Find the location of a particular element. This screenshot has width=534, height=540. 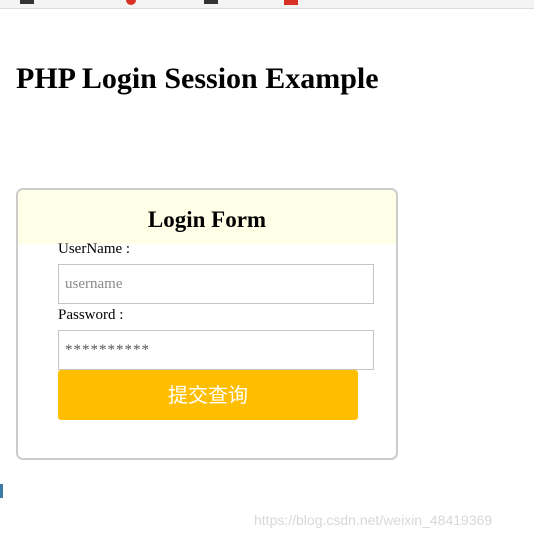

username-input is located at coordinates (216, 284).